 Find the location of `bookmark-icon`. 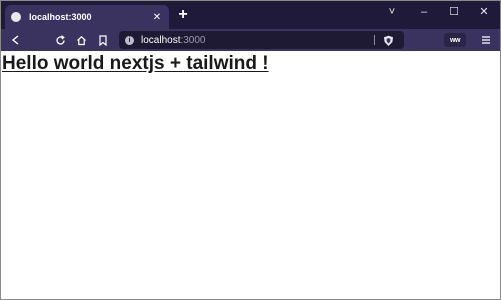

bookmark-icon is located at coordinates (103, 40).